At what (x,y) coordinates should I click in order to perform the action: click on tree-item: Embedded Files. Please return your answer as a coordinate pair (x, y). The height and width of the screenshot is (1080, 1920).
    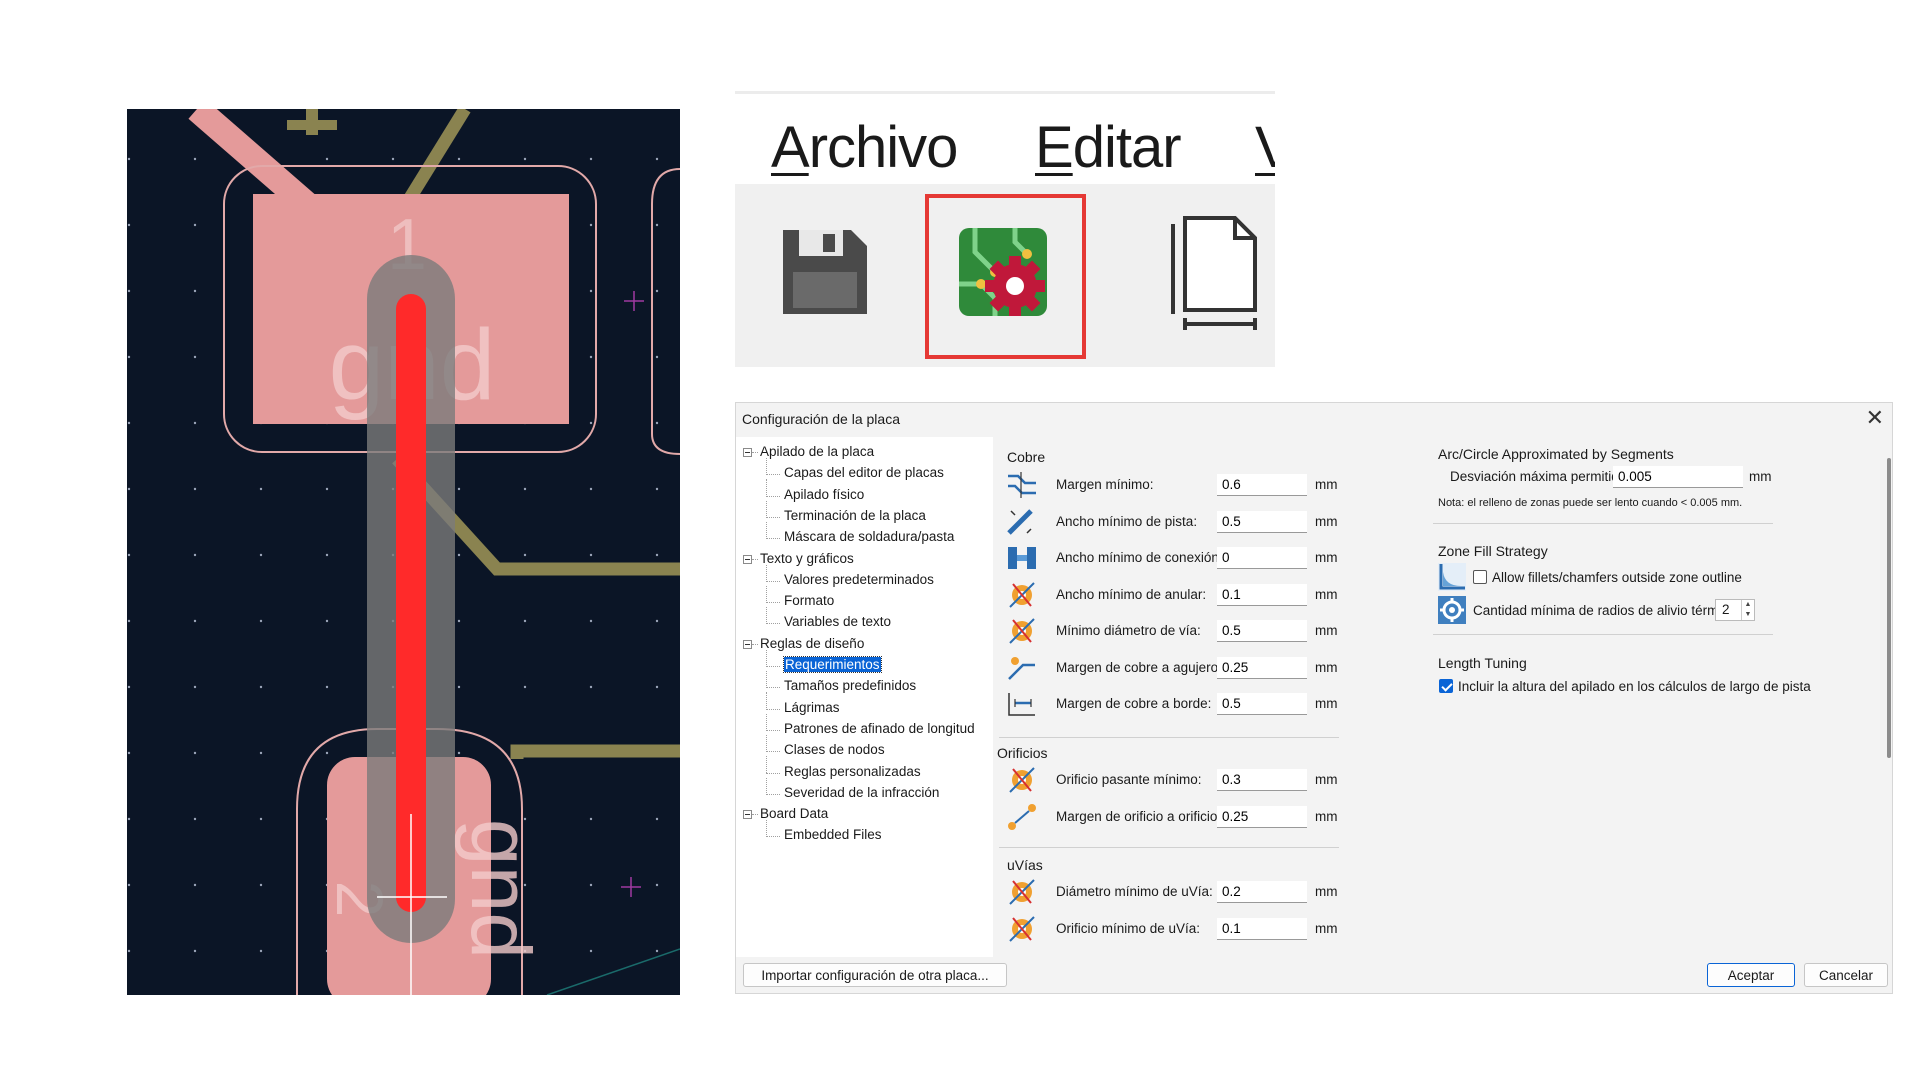
    Looking at the image, I should click on (833, 834).